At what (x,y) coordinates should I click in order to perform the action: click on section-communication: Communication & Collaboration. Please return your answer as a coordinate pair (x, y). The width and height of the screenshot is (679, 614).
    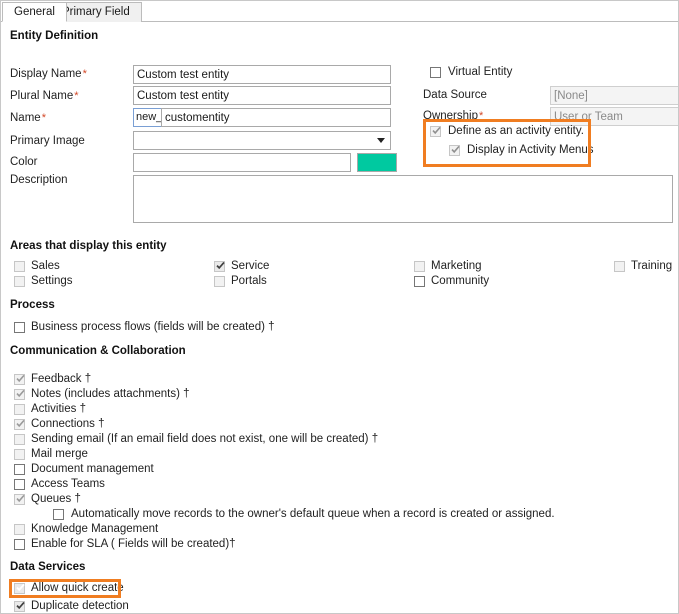
    Looking at the image, I should click on (98, 351).